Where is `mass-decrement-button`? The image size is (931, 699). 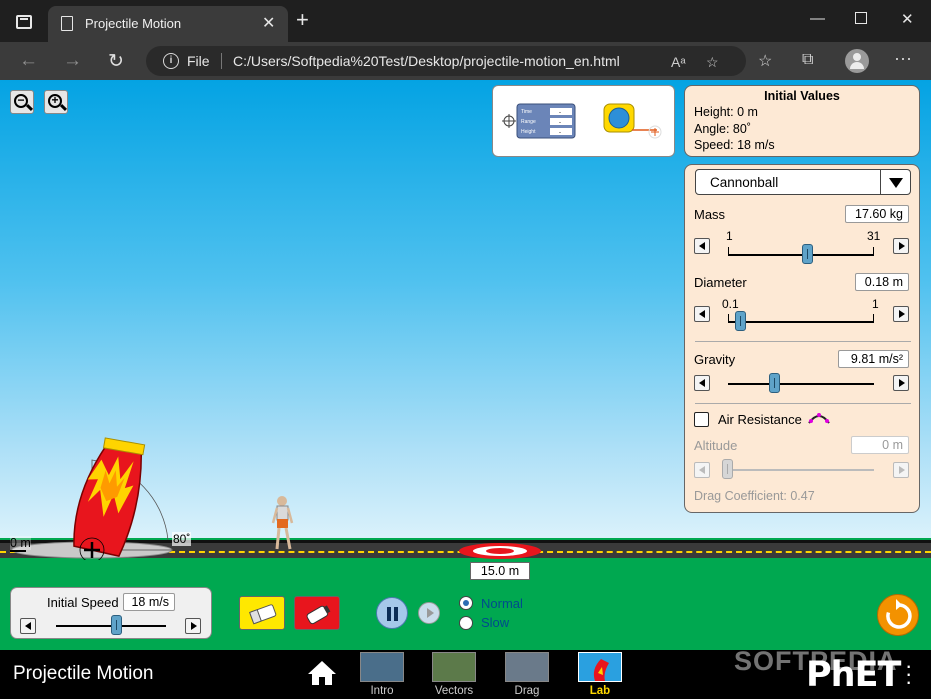 mass-decrement-button is located at coordinates (702, 246).